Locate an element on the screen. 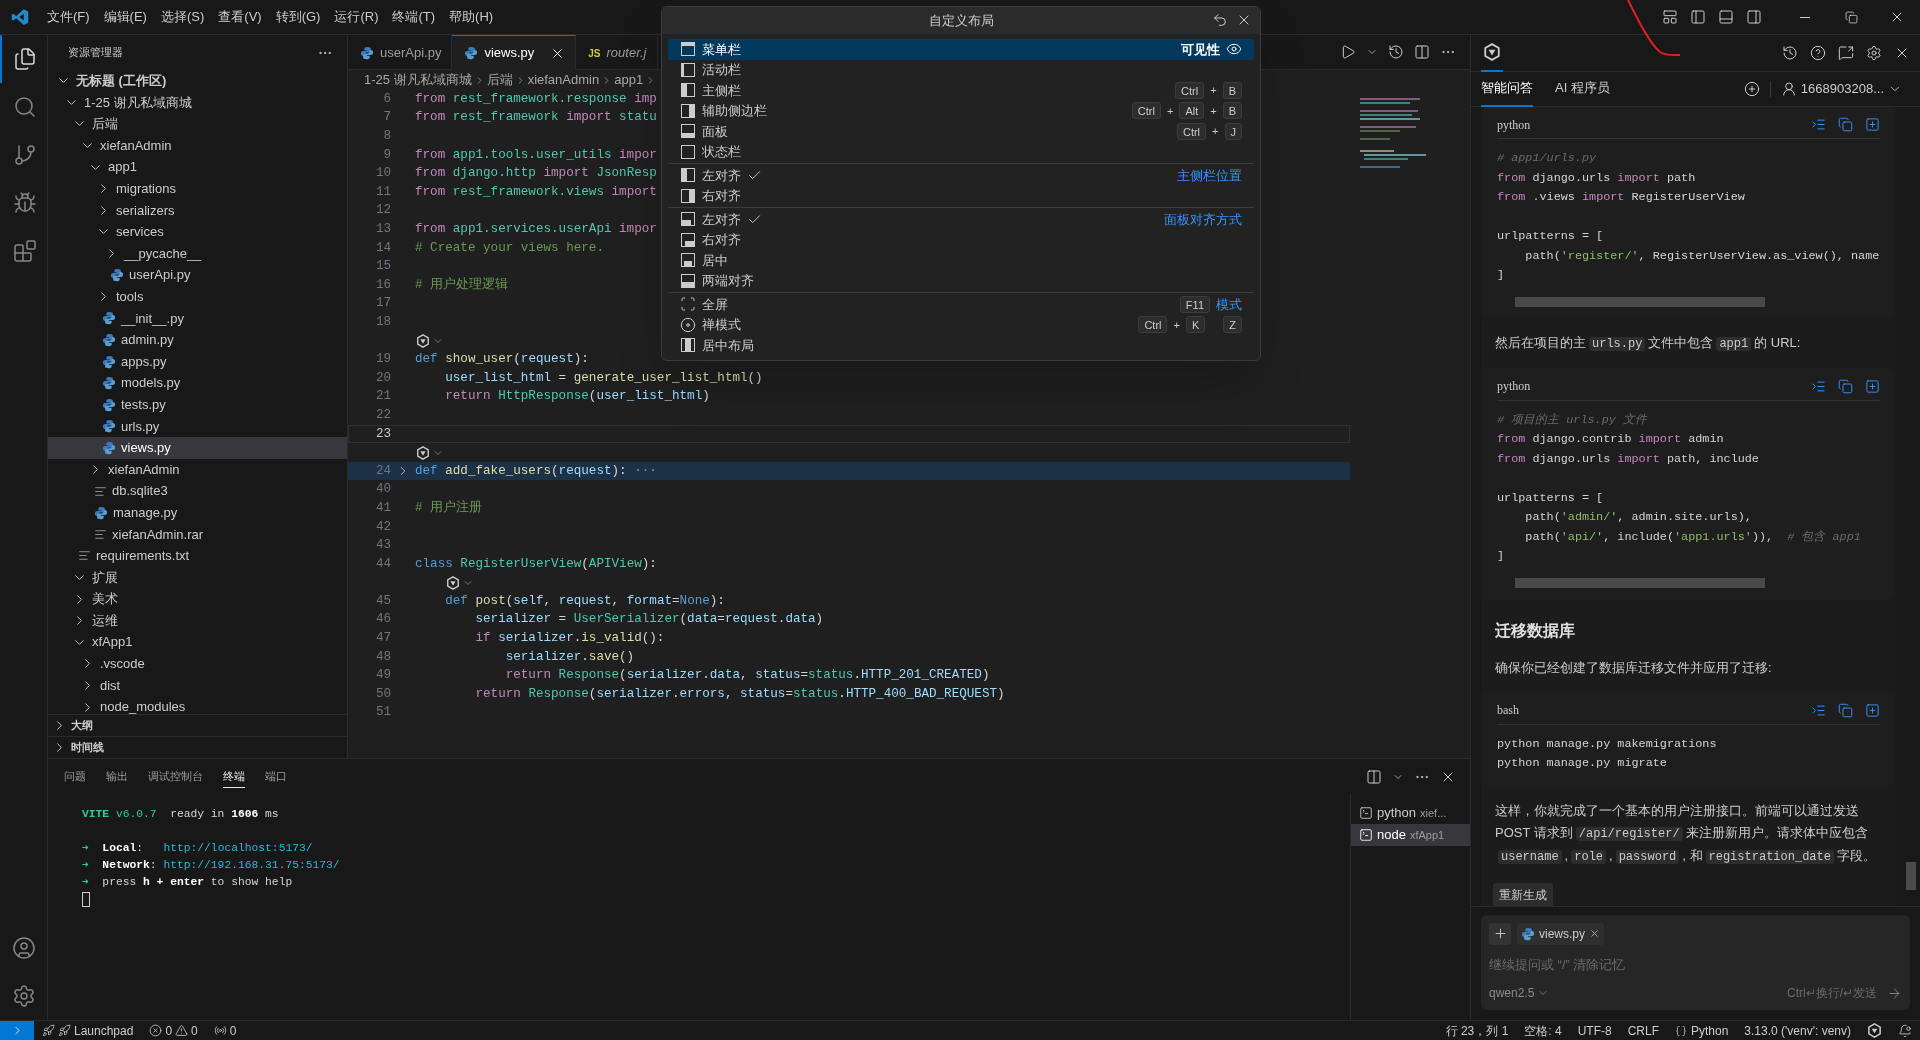 The width and height of the screenshot is (1920, 1040). layout-option: 菜单栏 可见性 is located at coordinates (961, 49).